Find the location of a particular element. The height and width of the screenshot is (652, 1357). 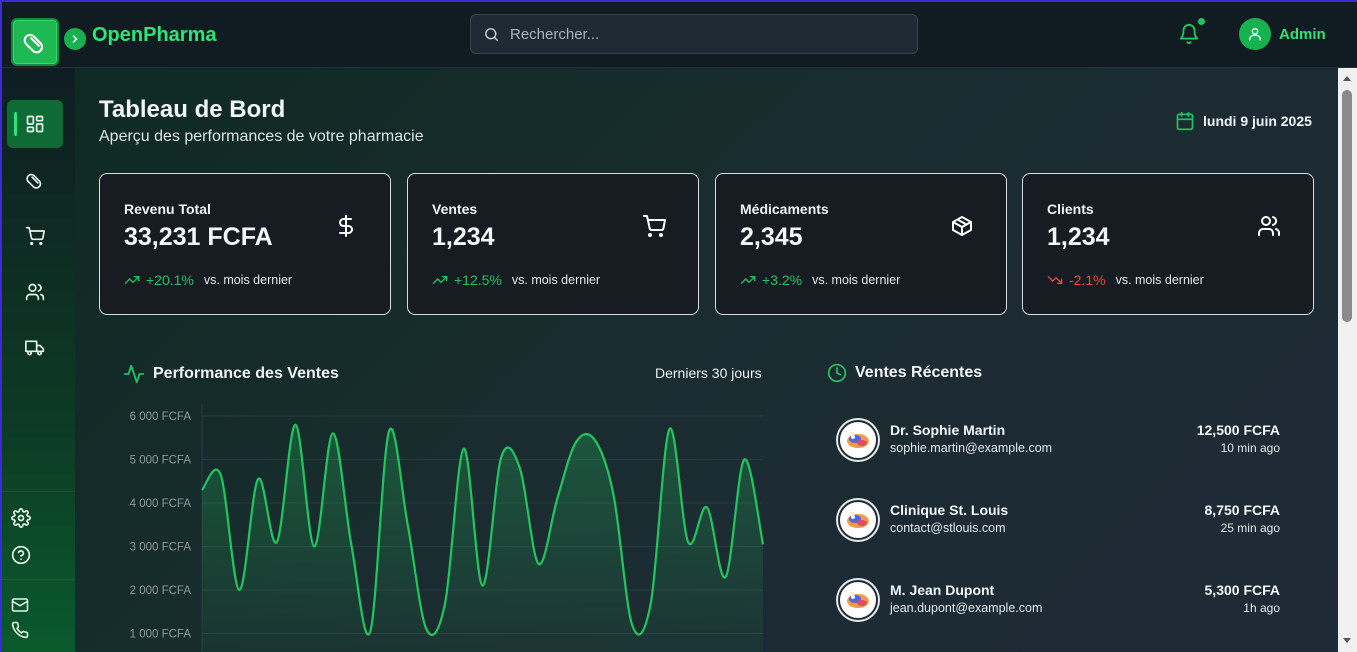

trend-value: +12.5% is located at coordinates (478, 280).